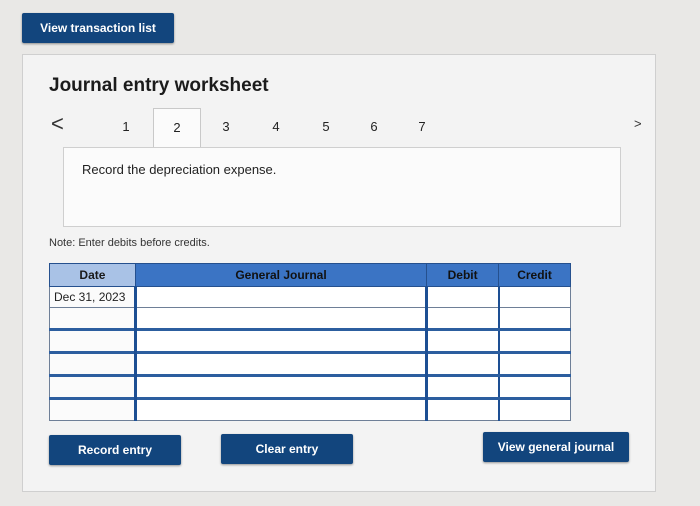 The height and width of the screenshot is (506, 700). I want to click on worksheet-tabs: < 1 2 3 4 5 6 7 >, so click(345, 127).